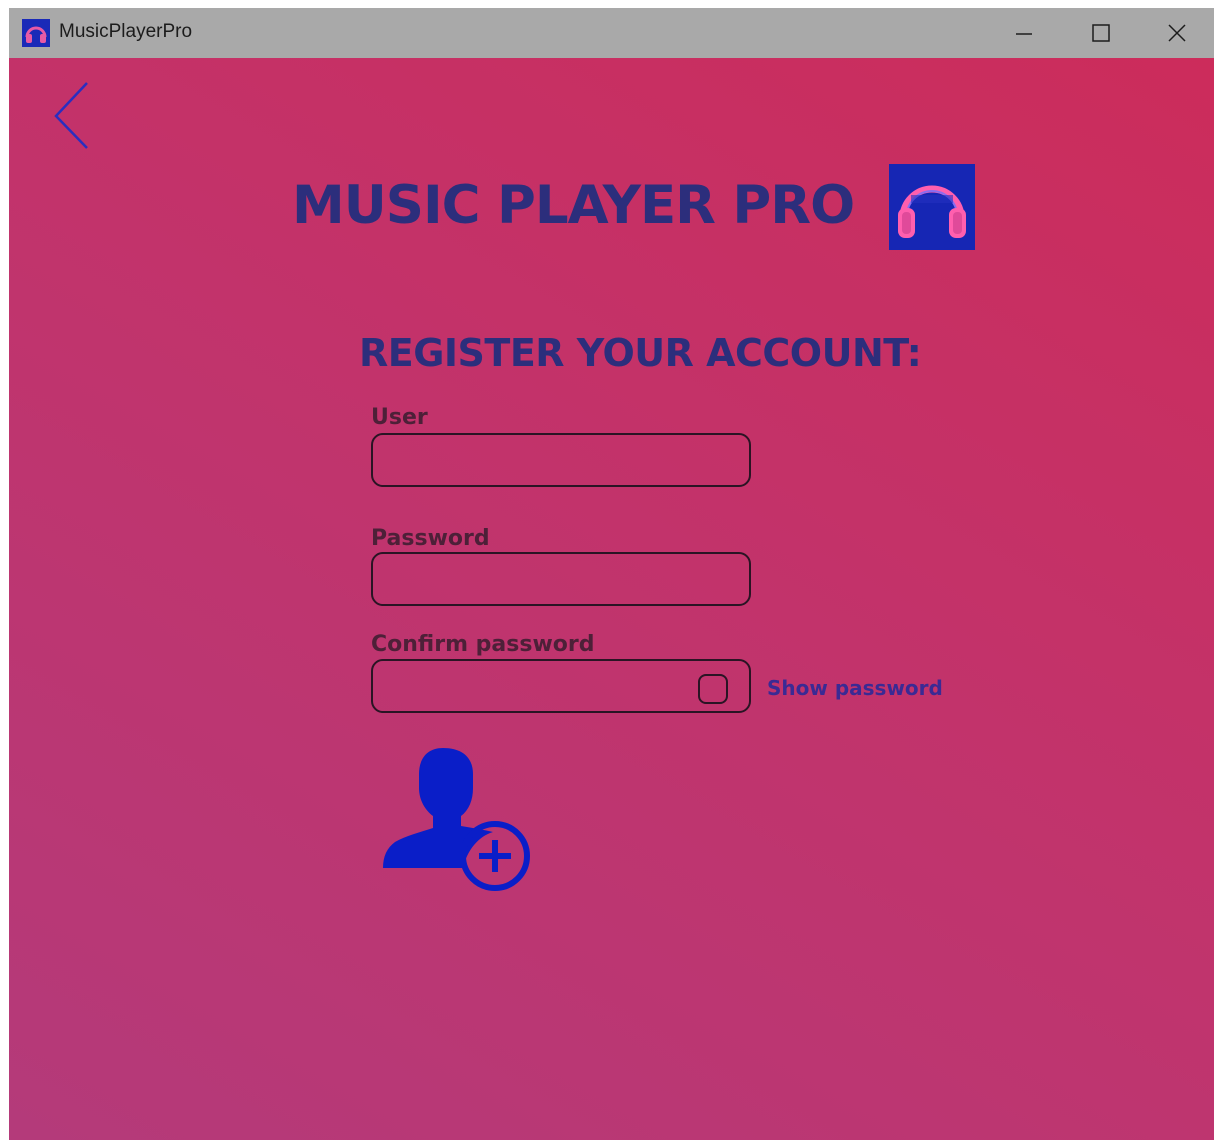  What do you see at coordinates (537, 580) in the screenshot?
I see `password-input` at bounding box center [537, 580].